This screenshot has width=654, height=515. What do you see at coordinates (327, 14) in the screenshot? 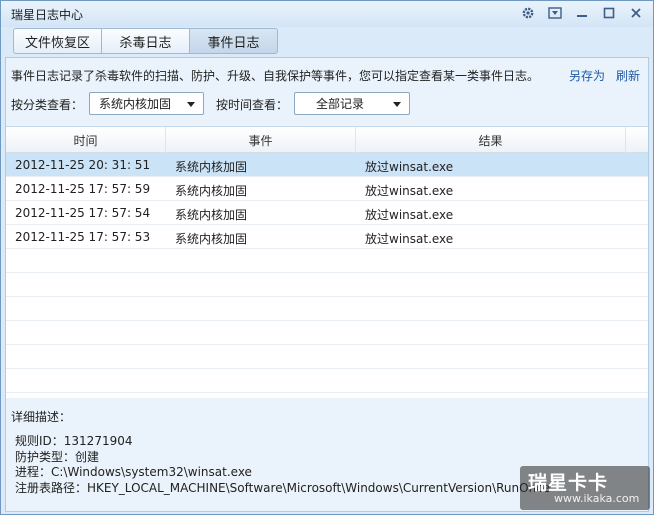
I see `title-bar: 瑞星日志中心` at bounding box center [327, 14].